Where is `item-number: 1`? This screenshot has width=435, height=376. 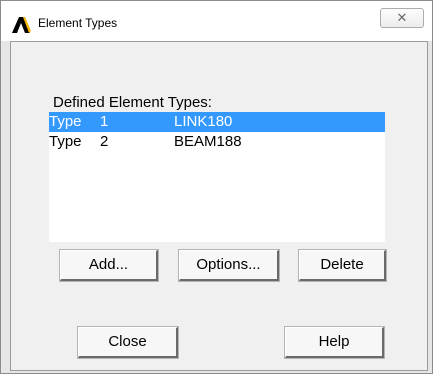 item-number: 1 is located at coordinates (104, 121).